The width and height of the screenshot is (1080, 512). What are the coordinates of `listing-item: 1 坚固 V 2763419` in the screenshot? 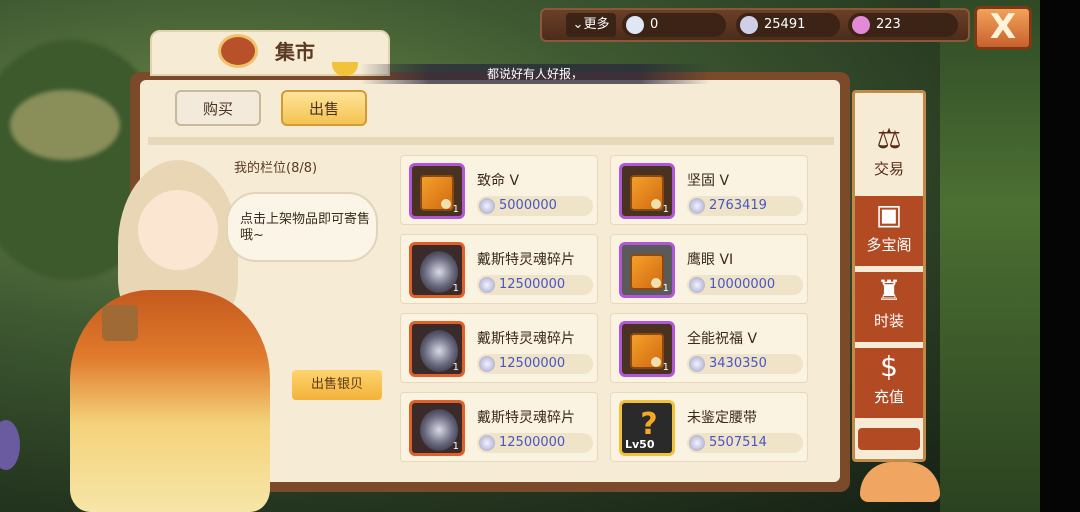 It's located at (709, 190).